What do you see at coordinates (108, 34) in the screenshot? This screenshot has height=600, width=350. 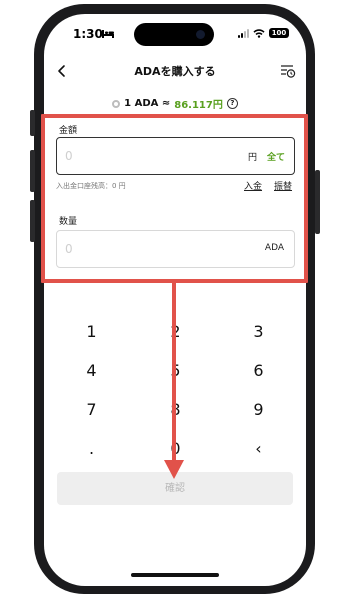 I see `bed-icon` at bounding box center [108, 34].